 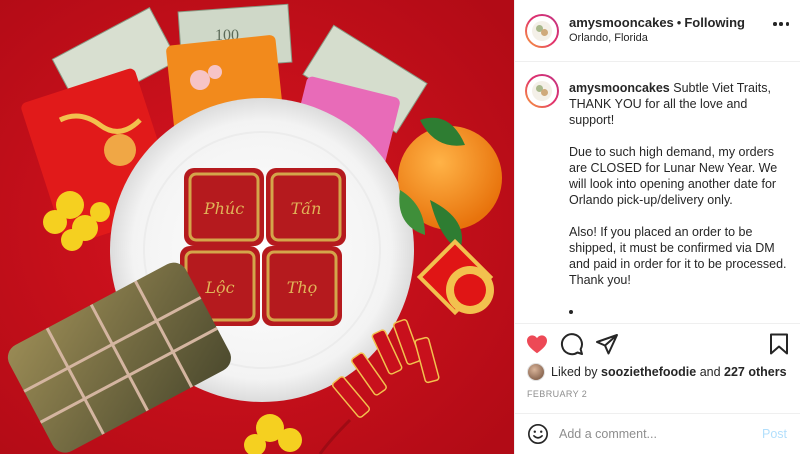 What do you see at coordinates (714, 22) in the screenshot?
I see `following-button: Following` at bounding box center [714, 22].